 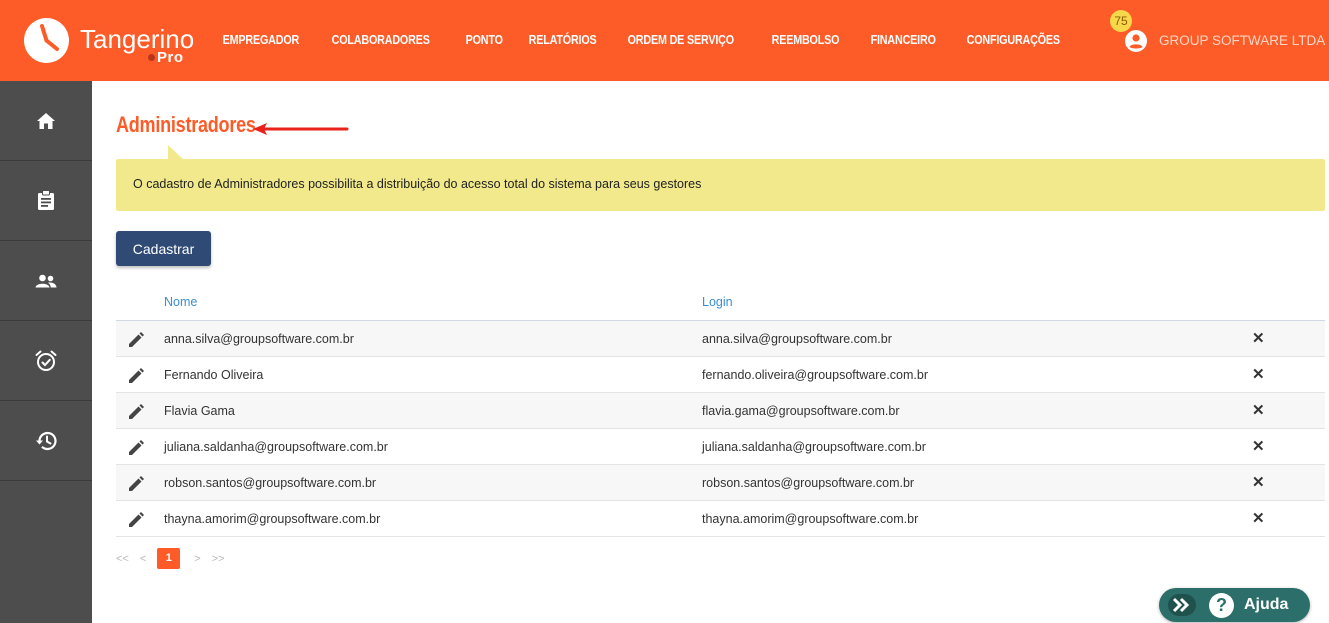 I want to click on page-current: 1, so click(x=169, y=558).